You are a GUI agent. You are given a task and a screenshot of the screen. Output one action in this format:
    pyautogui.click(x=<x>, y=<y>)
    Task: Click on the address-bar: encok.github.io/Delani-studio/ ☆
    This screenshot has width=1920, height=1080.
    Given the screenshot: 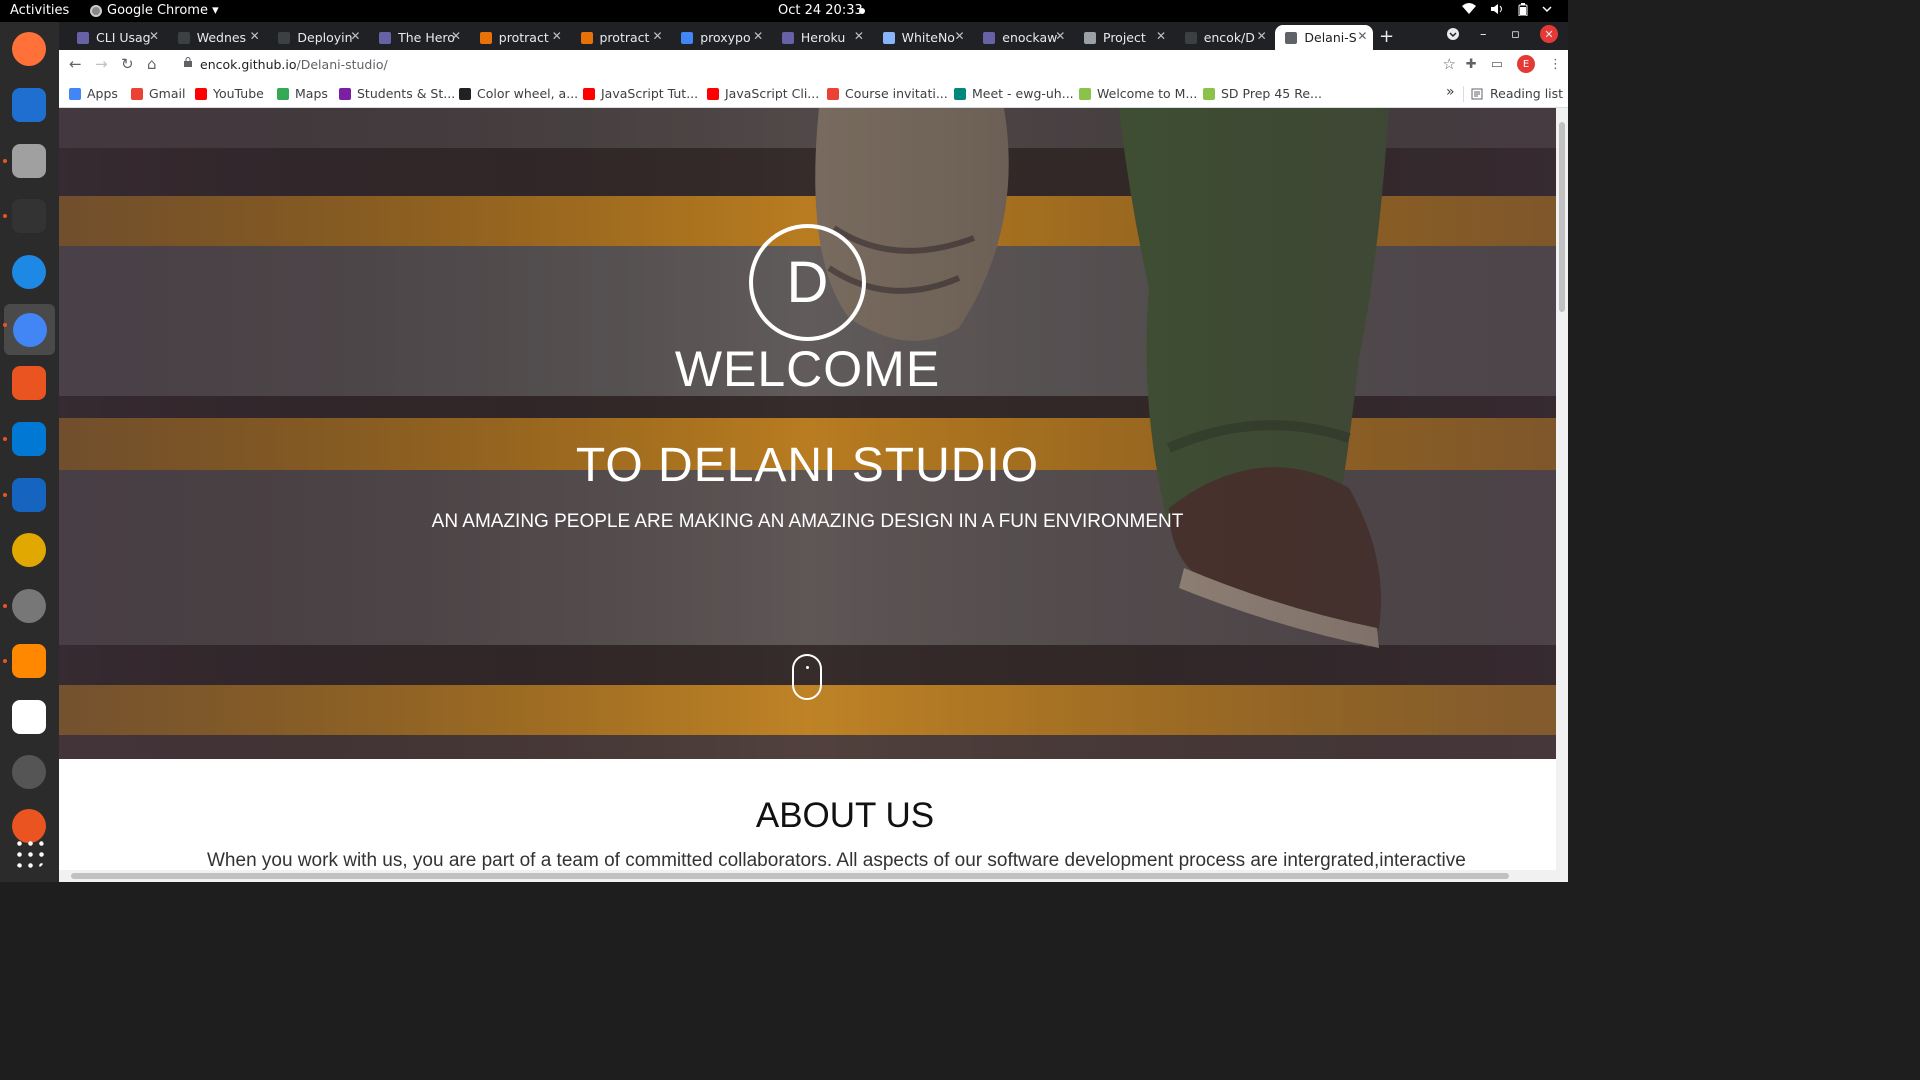 What is the action you would take?
    pyautogui.click(x=817, y=65)
    